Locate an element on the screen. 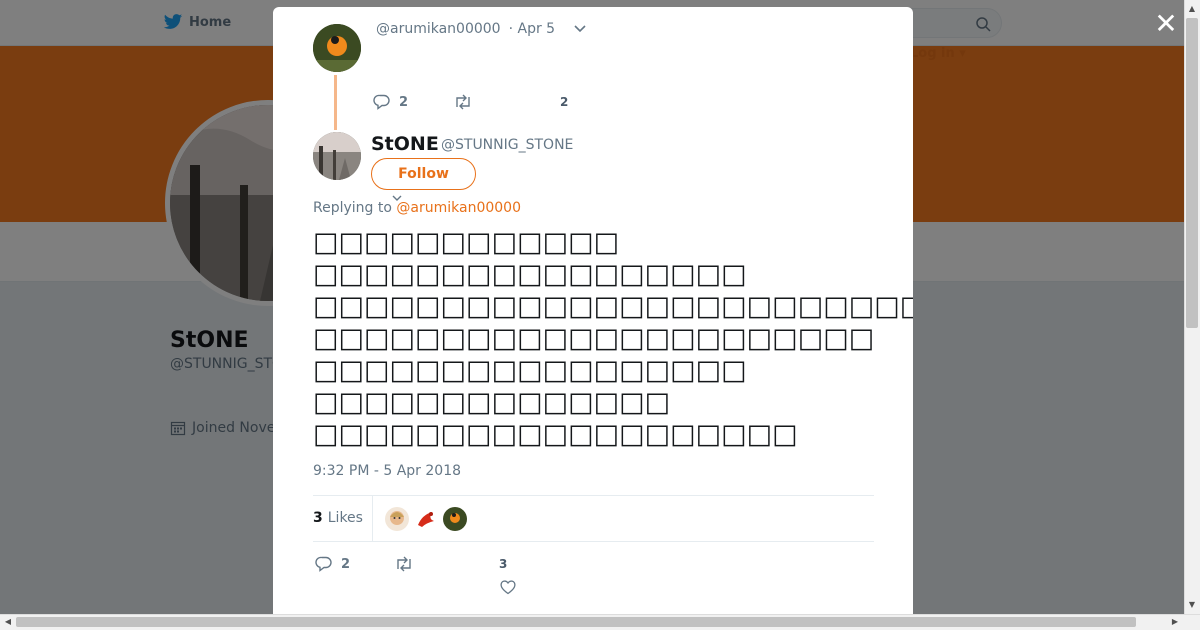  tweet-author-avatar is located at coordinates (337, 156).